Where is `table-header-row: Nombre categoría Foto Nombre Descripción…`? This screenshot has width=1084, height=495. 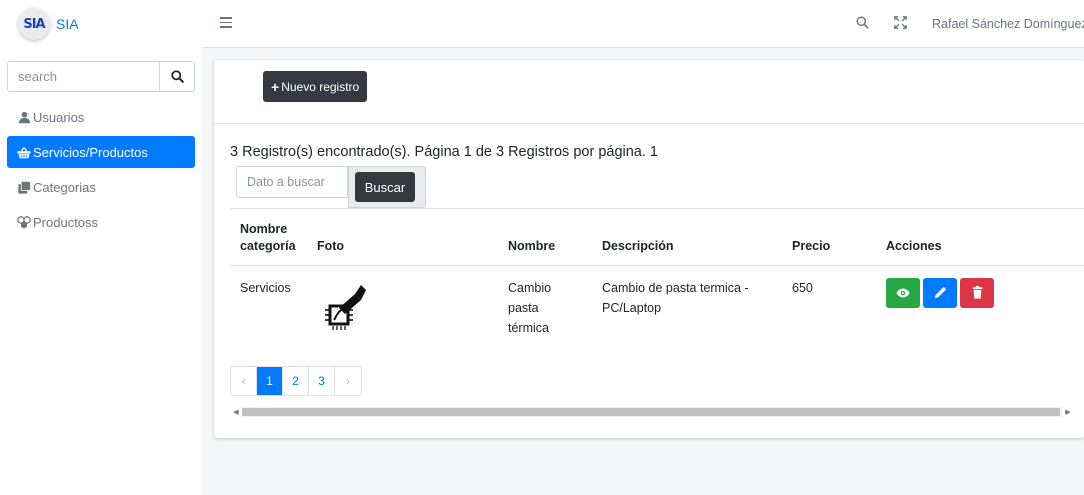
table-header-row: Nombre categoría Foto Nombre Descripción… is located at coordinates (657, 237).